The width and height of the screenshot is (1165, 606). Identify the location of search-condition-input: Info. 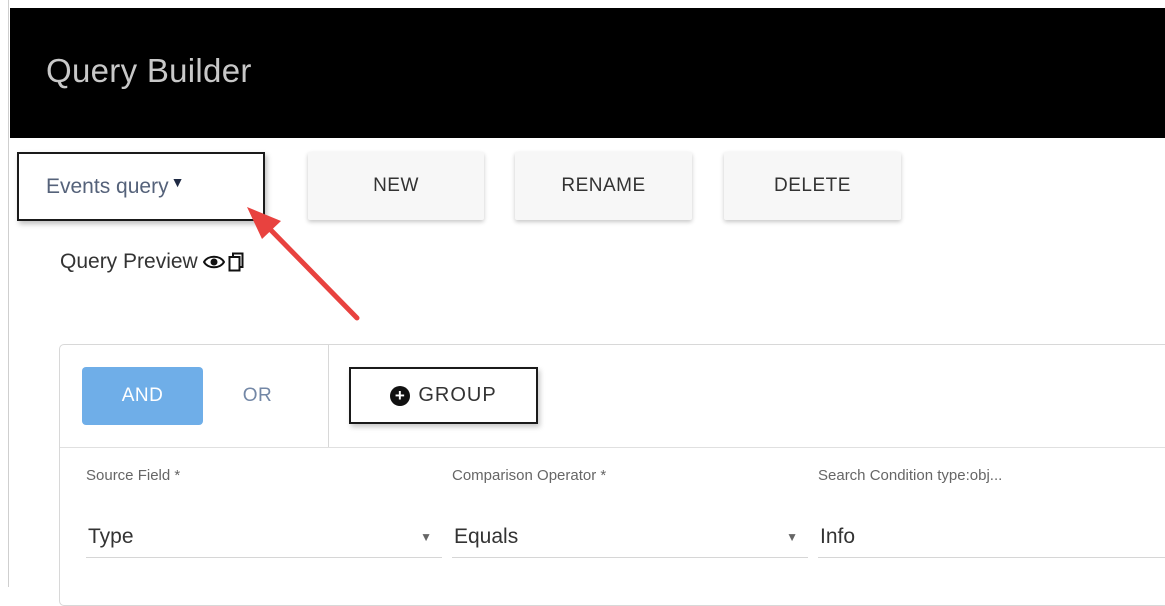
(991, 537).